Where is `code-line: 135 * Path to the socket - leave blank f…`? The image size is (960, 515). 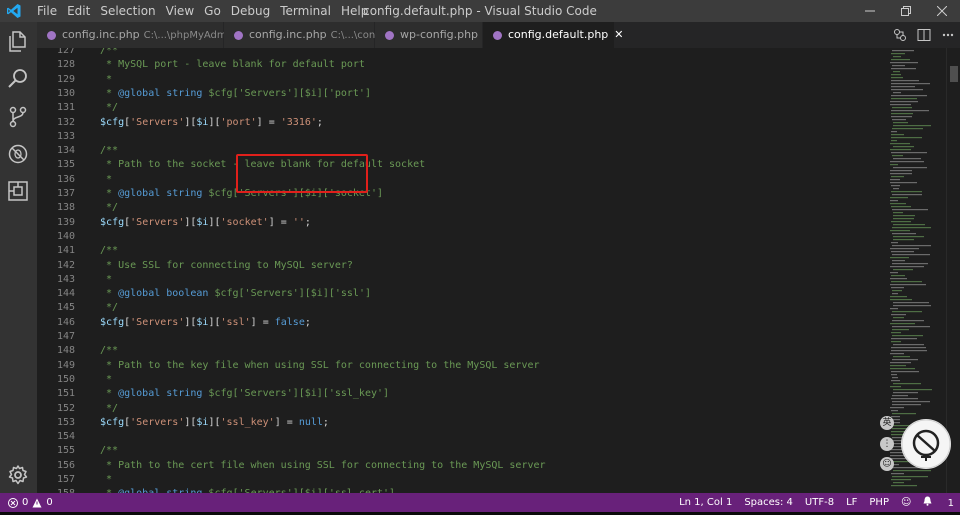
code-line: 135 * Path to the socket - leave blank f… is located at coordinates (461, 165).